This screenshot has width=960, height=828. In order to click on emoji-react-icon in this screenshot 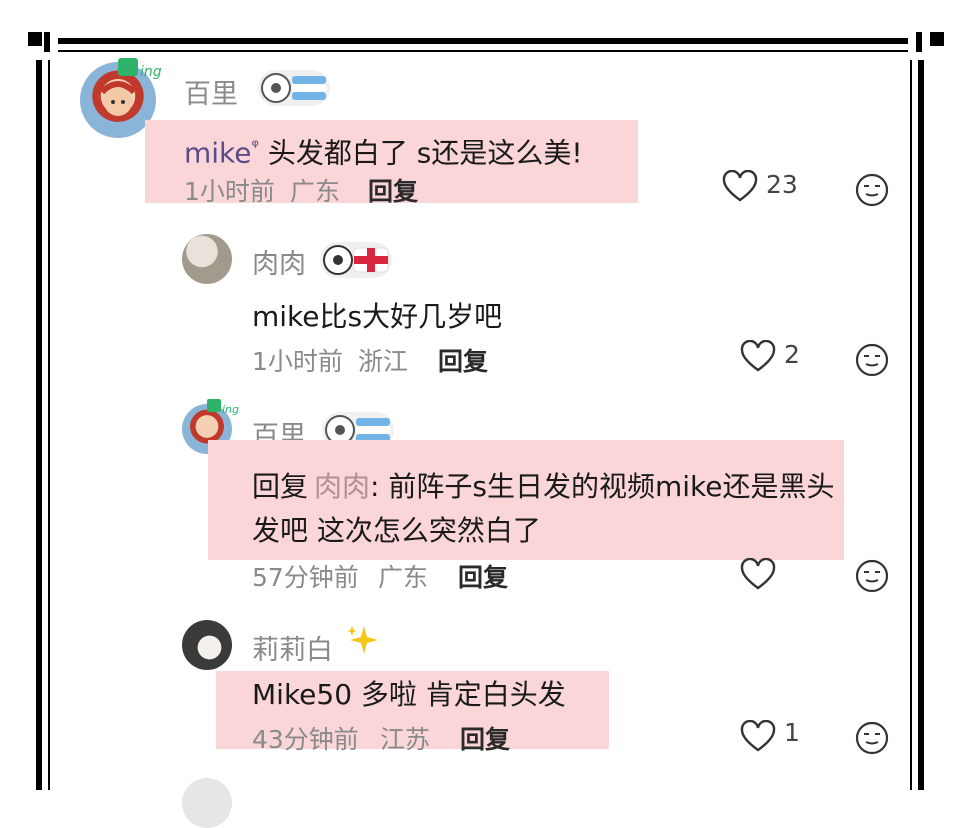, I will do `click(872, 738)`.